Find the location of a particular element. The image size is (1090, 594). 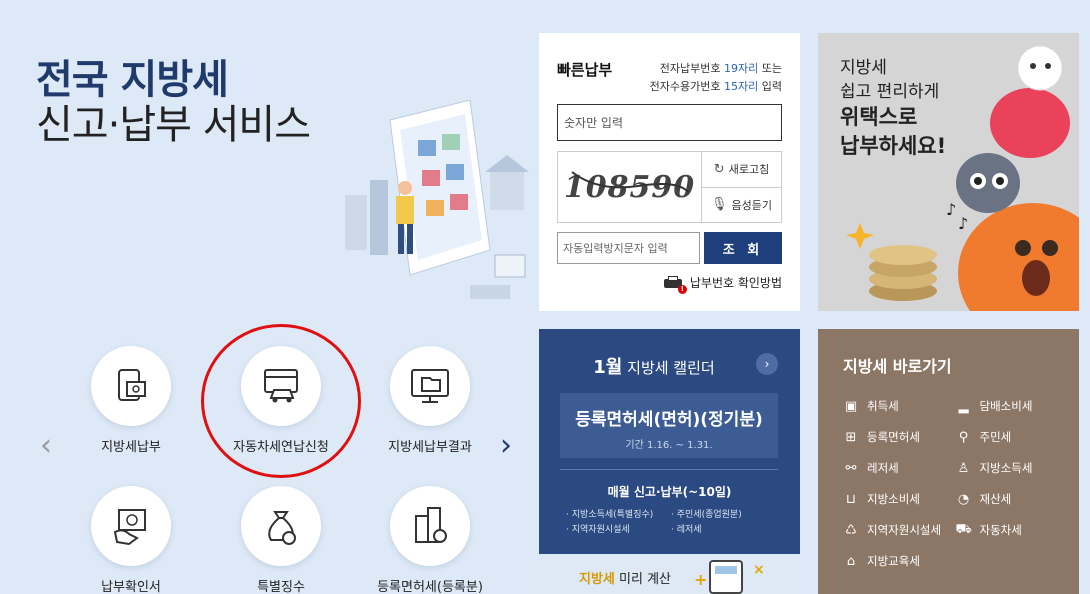

carousel-prev-arrow: ‹ is located at coordinates (46, 445).